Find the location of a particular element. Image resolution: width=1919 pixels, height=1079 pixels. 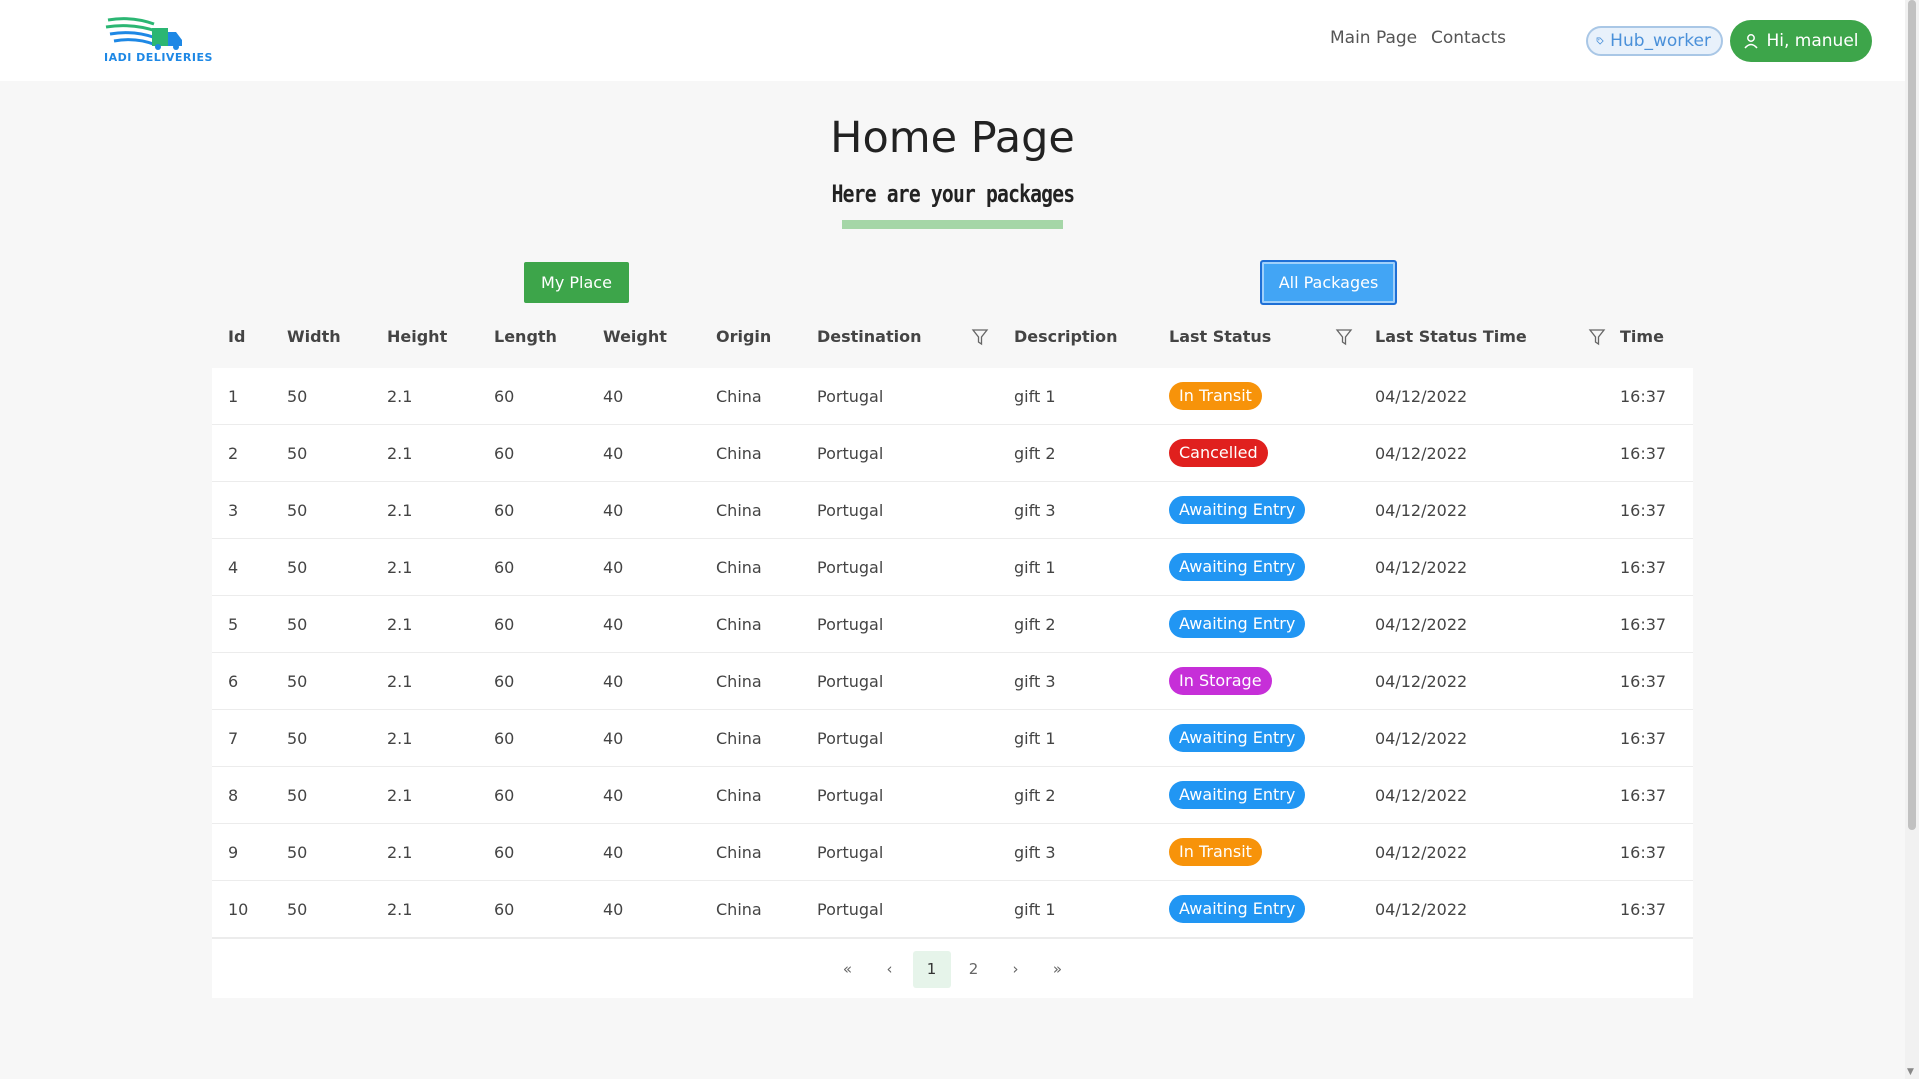

first-page-icon: « is located at coordinates (848, 969).